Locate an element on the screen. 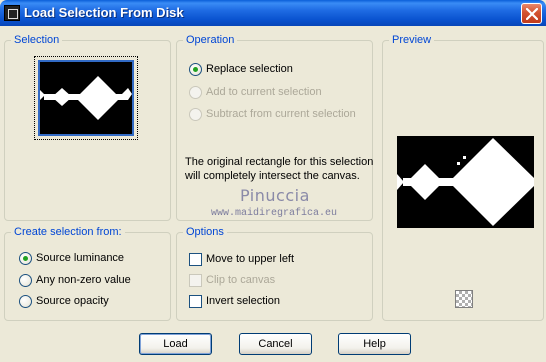 The image size is (546, 362). selection-app-icon is located at coordinates (12, 13).